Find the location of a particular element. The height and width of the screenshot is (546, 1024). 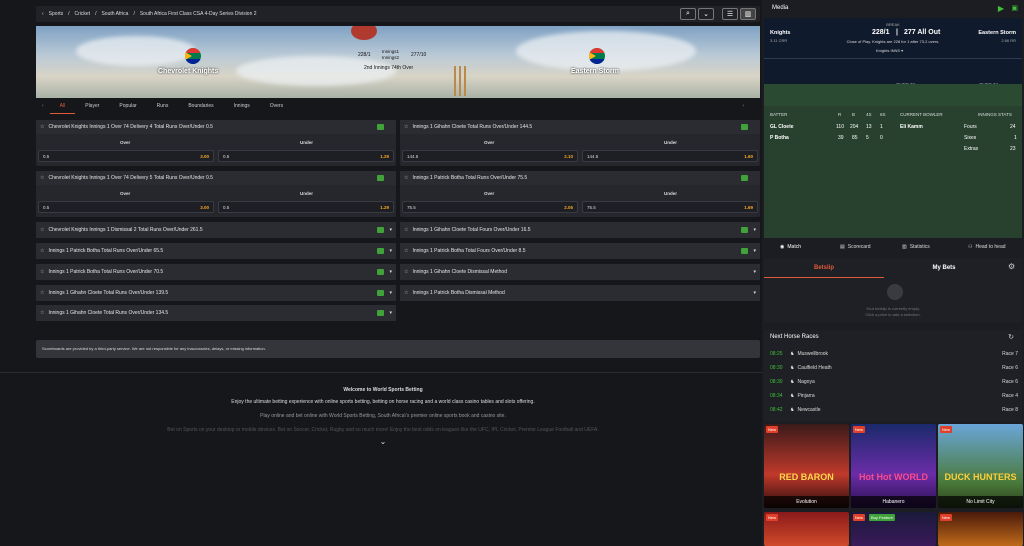

search-icon: ⌕ is located at coordinates (688, 14).